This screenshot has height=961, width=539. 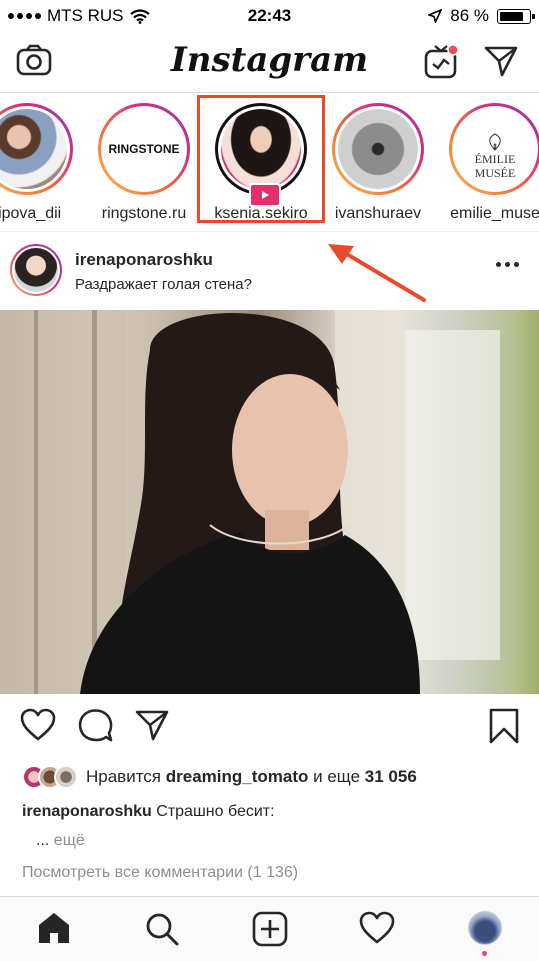 I want to click on post-actions, so click(x=269, y=727).